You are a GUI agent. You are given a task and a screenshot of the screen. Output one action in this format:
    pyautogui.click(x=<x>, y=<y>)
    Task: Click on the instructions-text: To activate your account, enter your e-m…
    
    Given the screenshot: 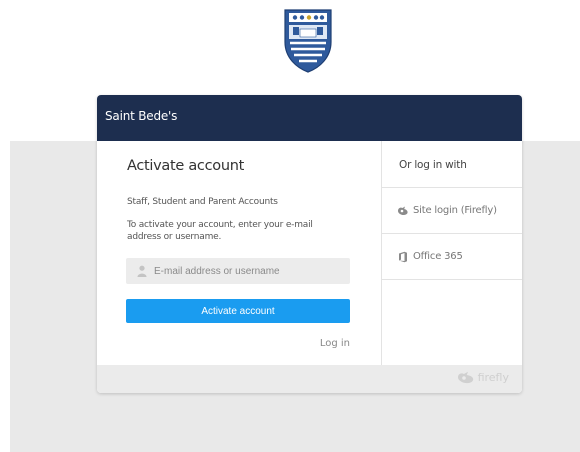 What is the action you would take?
    pyautogui.click(x=220, y=231)
    